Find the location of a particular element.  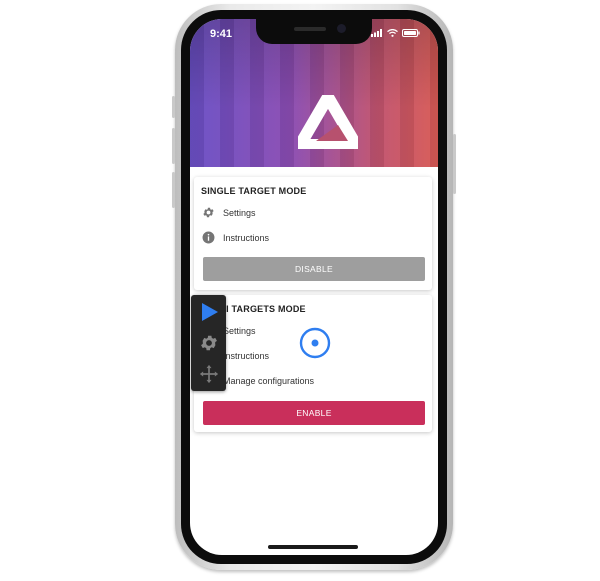

single-settings-item: Settings is located at coordinates (229, 212).